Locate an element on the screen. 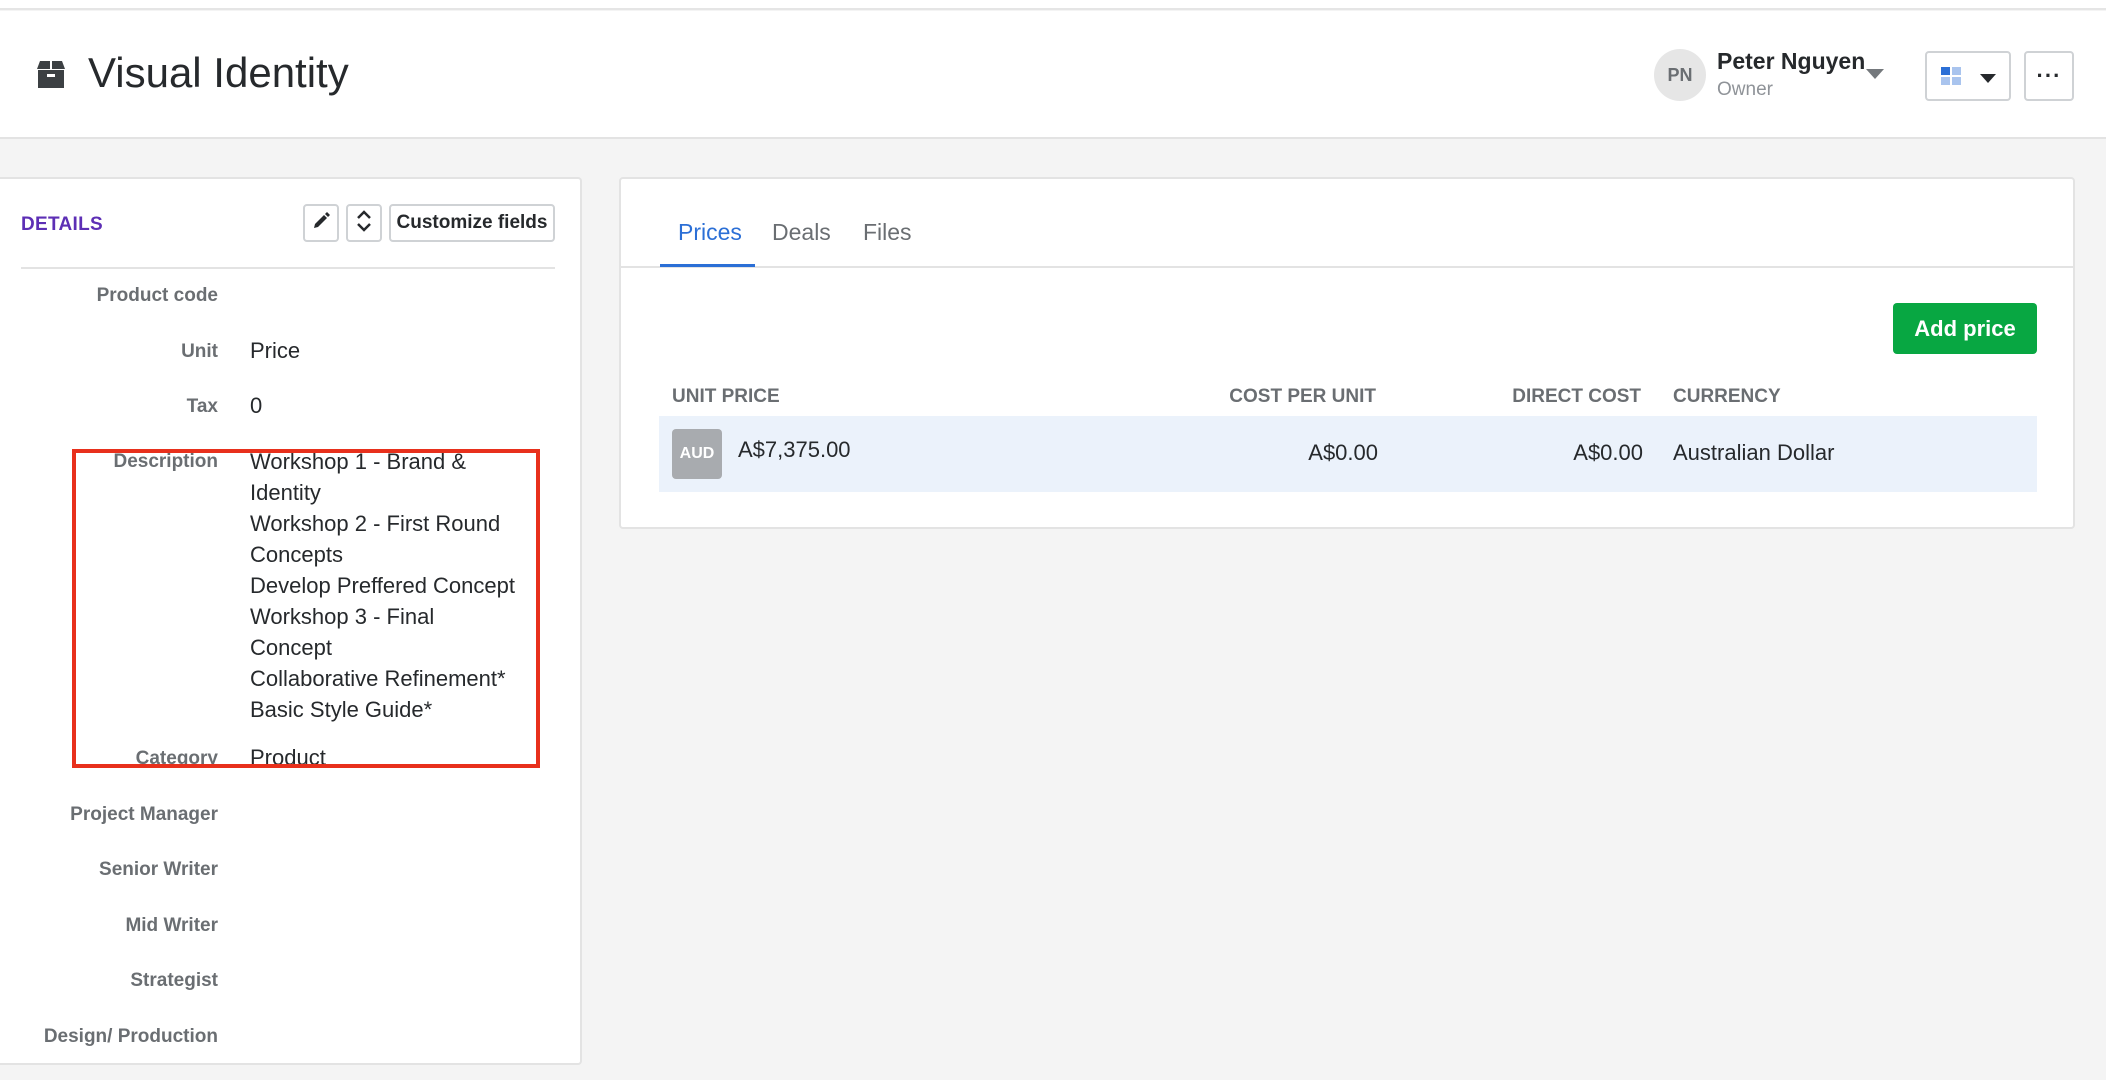 The image size is (2106, 1080). edit-button is located at coordinates (321, 223).